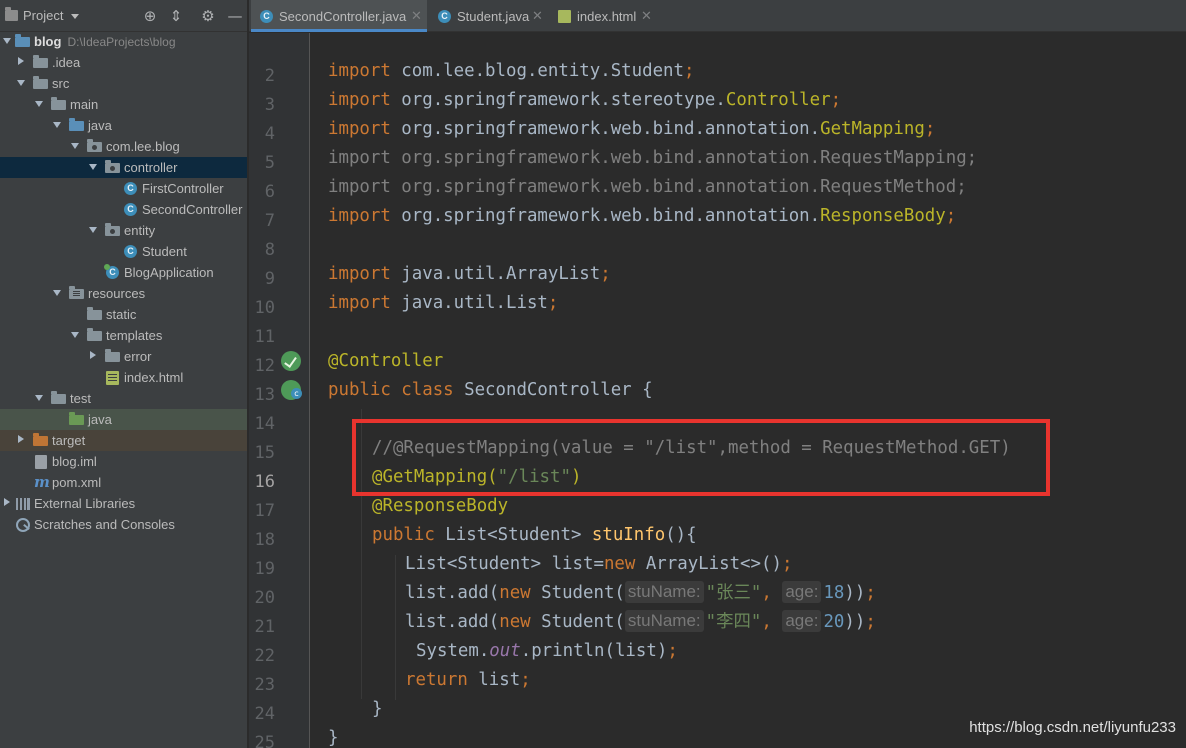 This screenshot has width=1186, height=748. What do you see at coordinates (48, 41) in the screenshot?
I see `tree-item-label: blog` at bounding box center [48, 41].